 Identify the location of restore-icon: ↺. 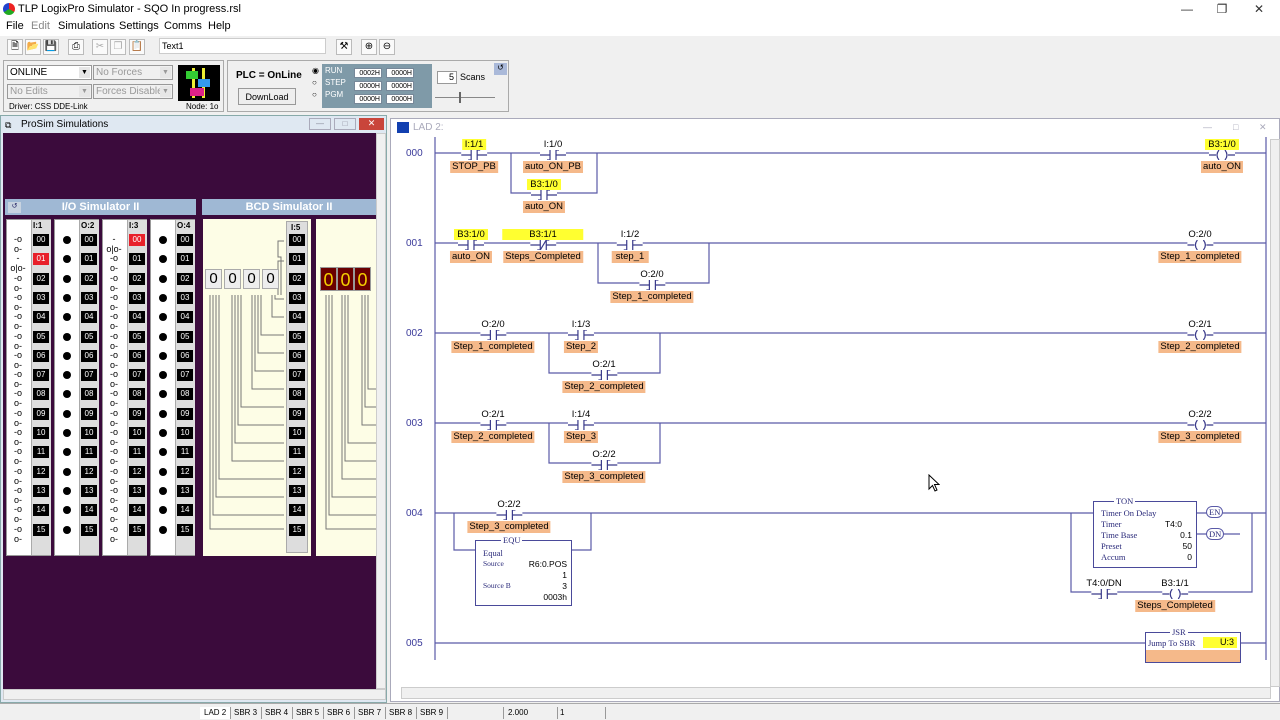
(14, 207).